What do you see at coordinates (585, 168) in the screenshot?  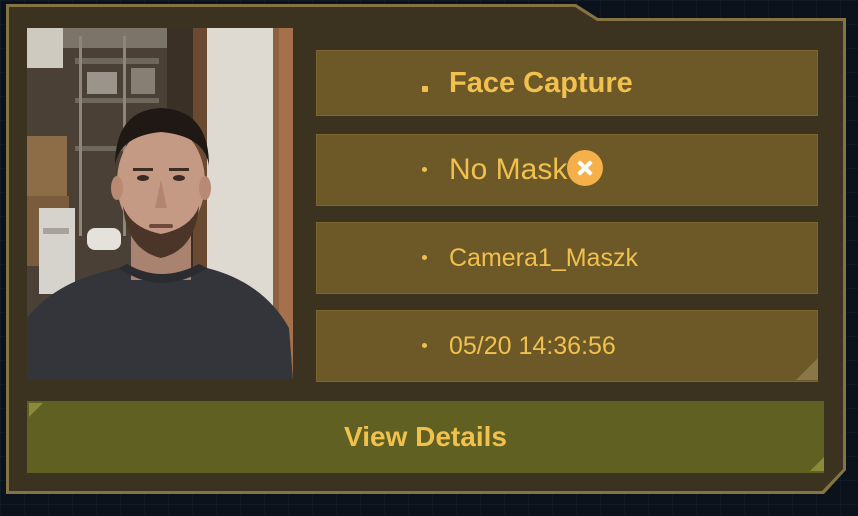 I see `close-circle-icon` at bounding box center [585, 168].